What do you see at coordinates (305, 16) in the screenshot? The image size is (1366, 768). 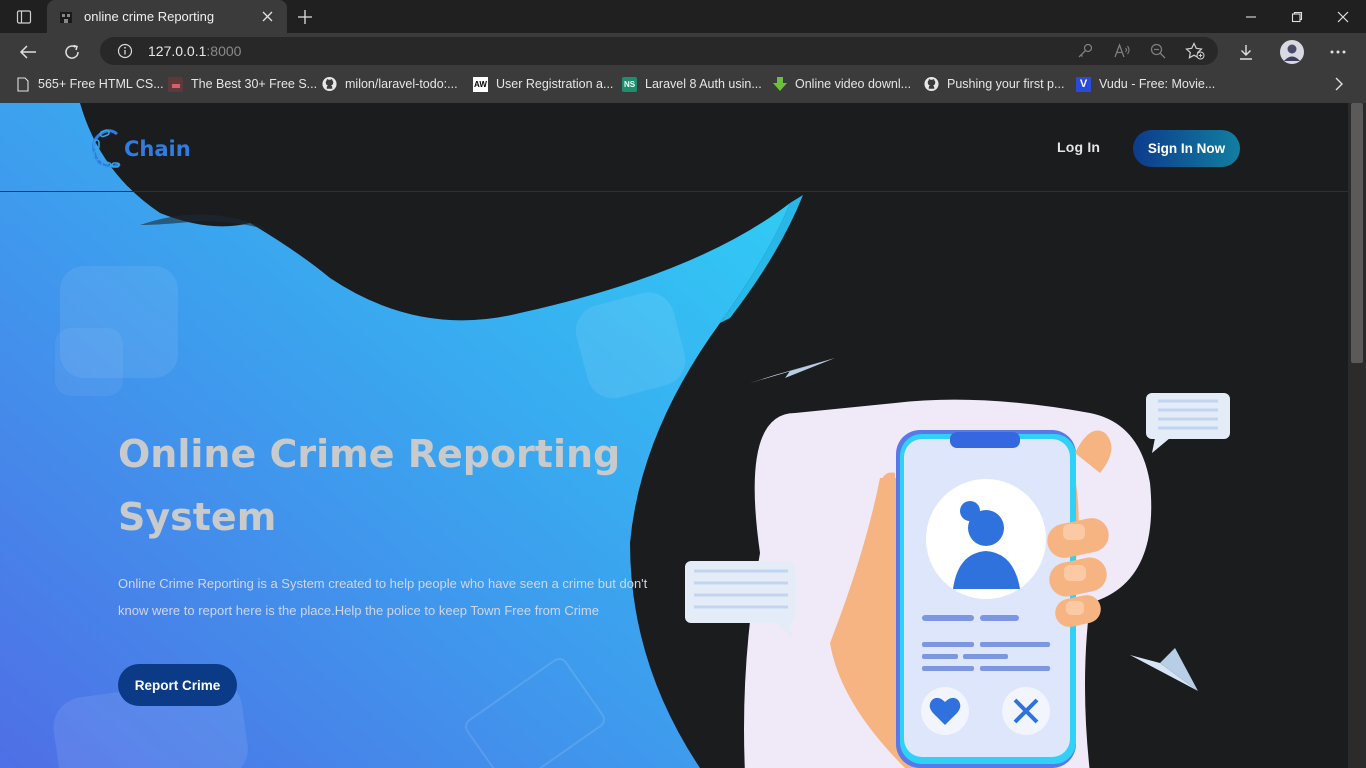 I see `new-tab-icon` at bounding box center [305, 16].